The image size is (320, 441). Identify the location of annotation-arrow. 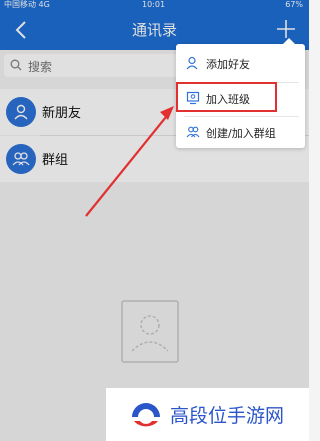
(129, 161).